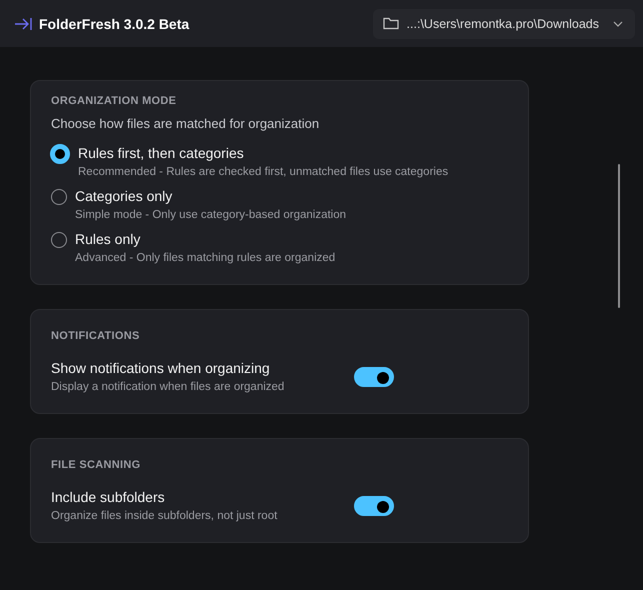 This screenshot has height=590, width=643. I want to click on section-heading: NOTIFICATIONS, so click(96, 336).